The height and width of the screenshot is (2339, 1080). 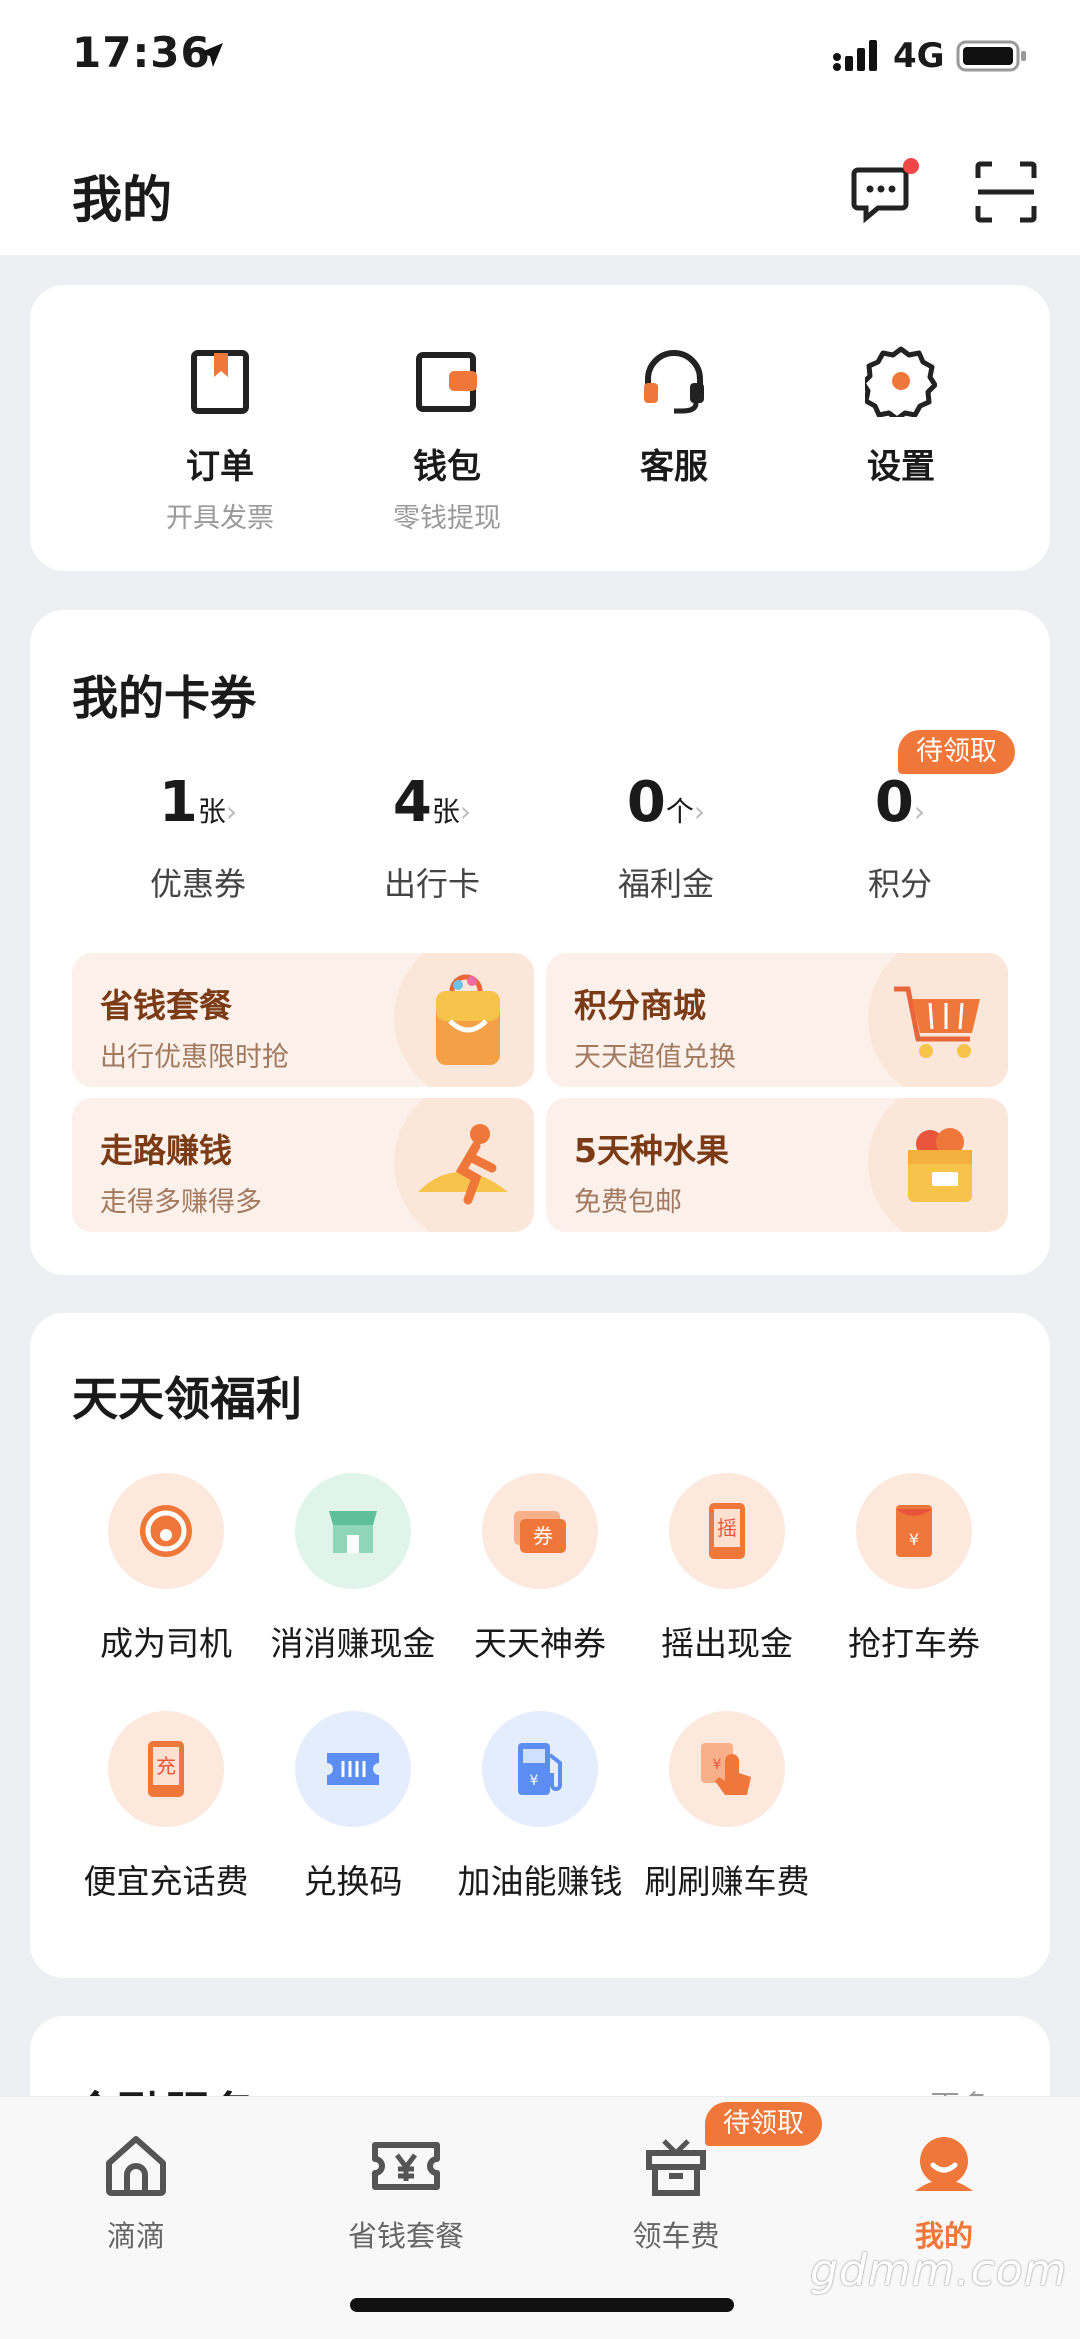 I want to click on steering-wheel-icon, so click(x=166, y=1531).